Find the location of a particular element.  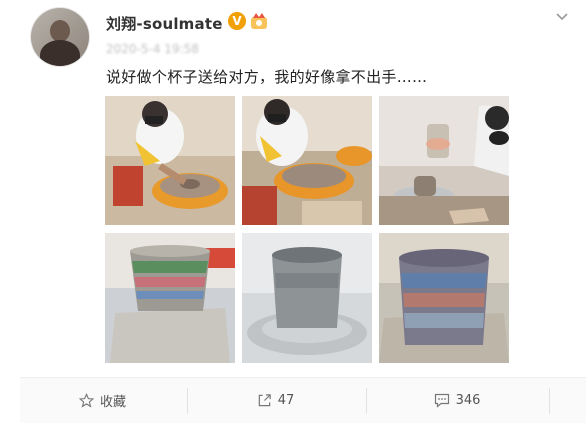

comment-icon is located at coordinates (441, 400).